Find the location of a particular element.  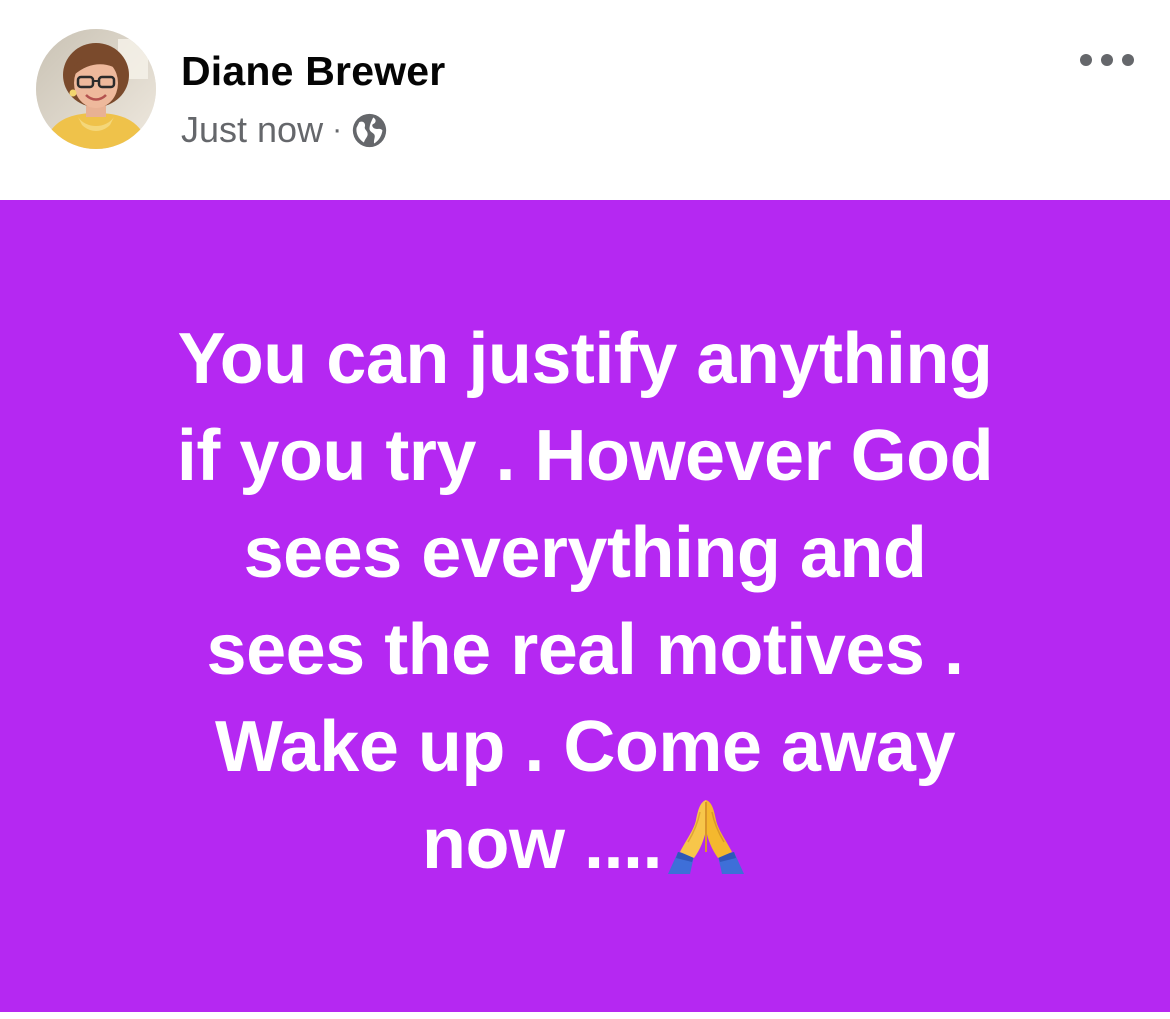

folded-hands-emoji is located at coordinates (705, 837).